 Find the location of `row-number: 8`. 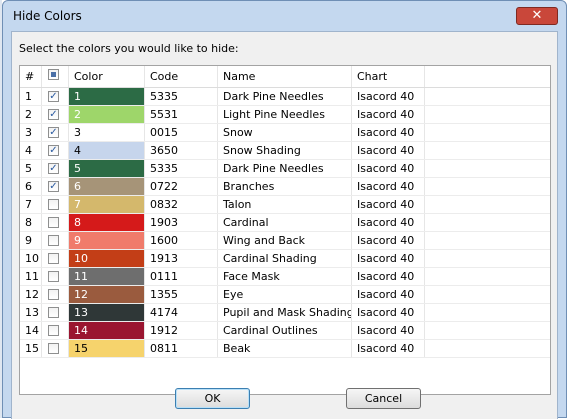

row-number: 8 is located at coordinates (31, 222).